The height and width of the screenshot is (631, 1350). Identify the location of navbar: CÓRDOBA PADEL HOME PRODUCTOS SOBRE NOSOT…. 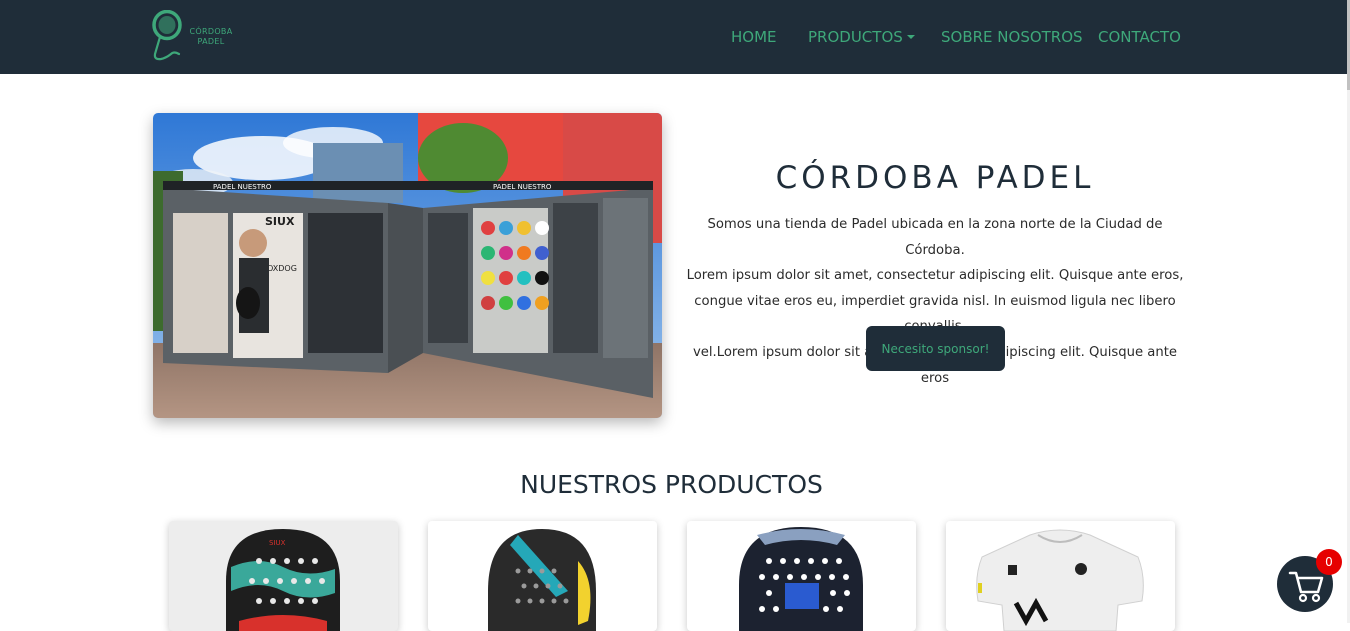
(673, 37).